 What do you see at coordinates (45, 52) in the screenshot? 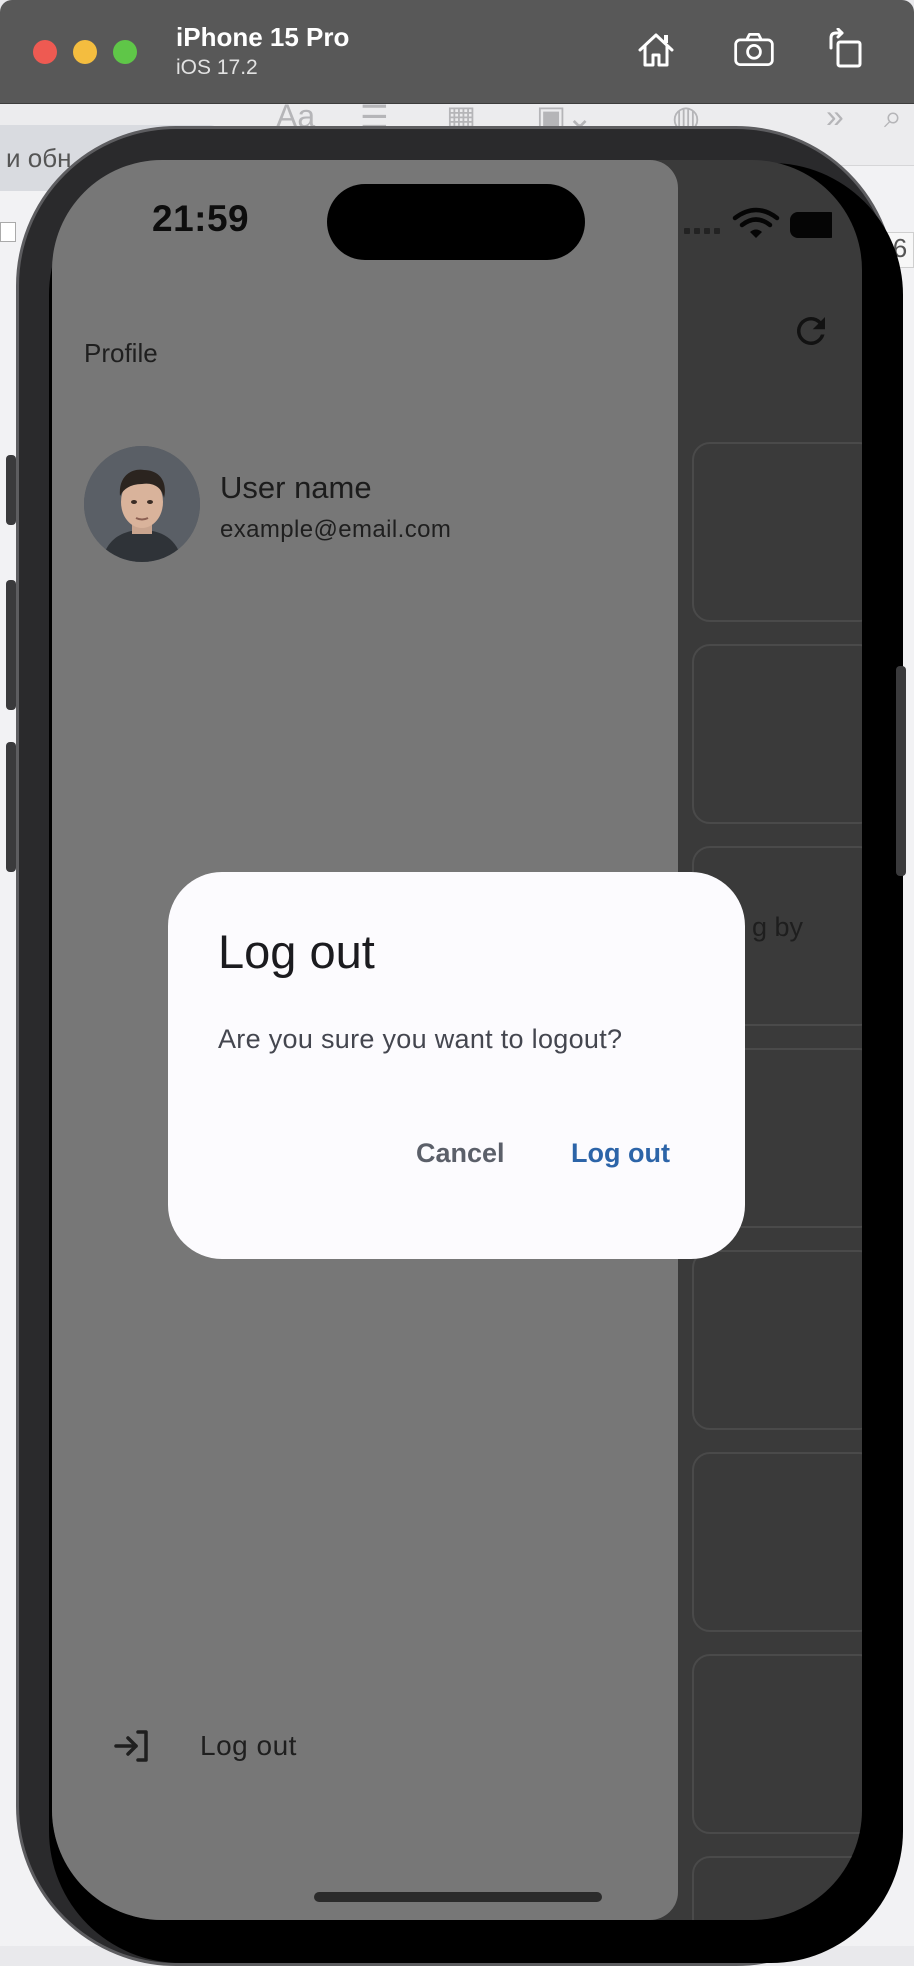
I see `close-window-button` at bounding box center [45, 52].